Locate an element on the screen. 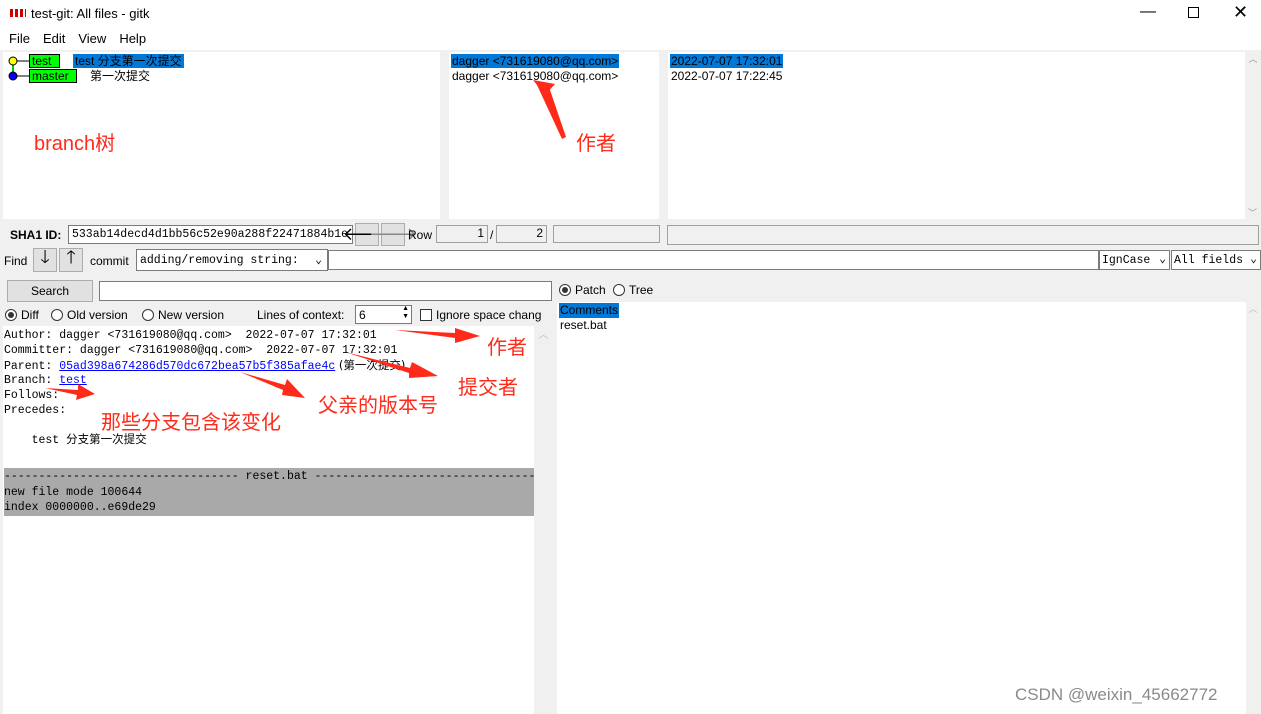 The height and width of the screenshot is (714, 1261). annotation-parent: 父亲的版本号 is located at coordinates (378, 406).